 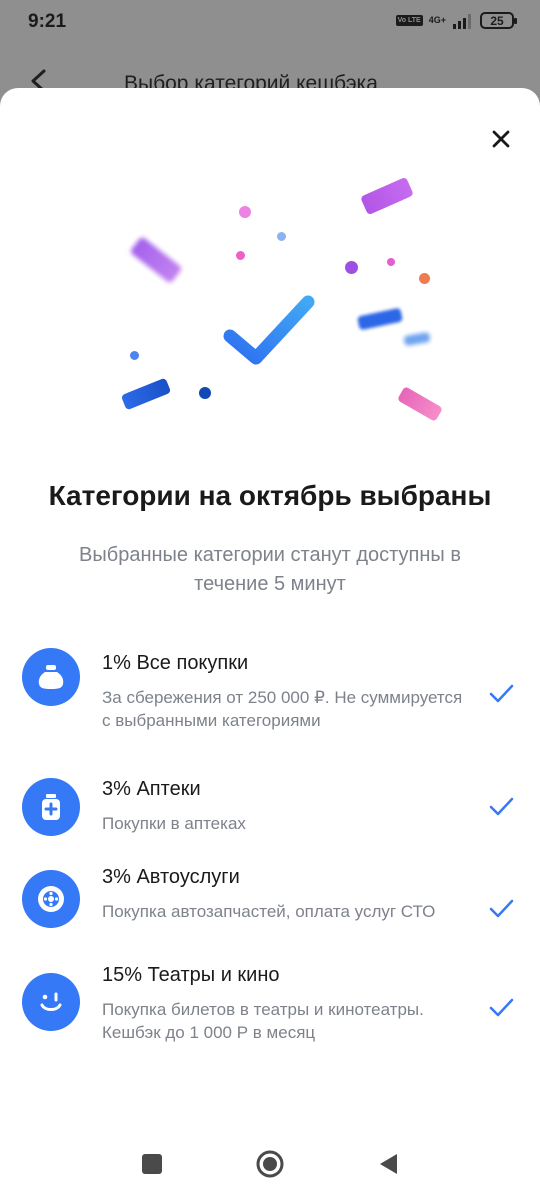 I want to click on money-bag-icon, so click(x=51, y=677).